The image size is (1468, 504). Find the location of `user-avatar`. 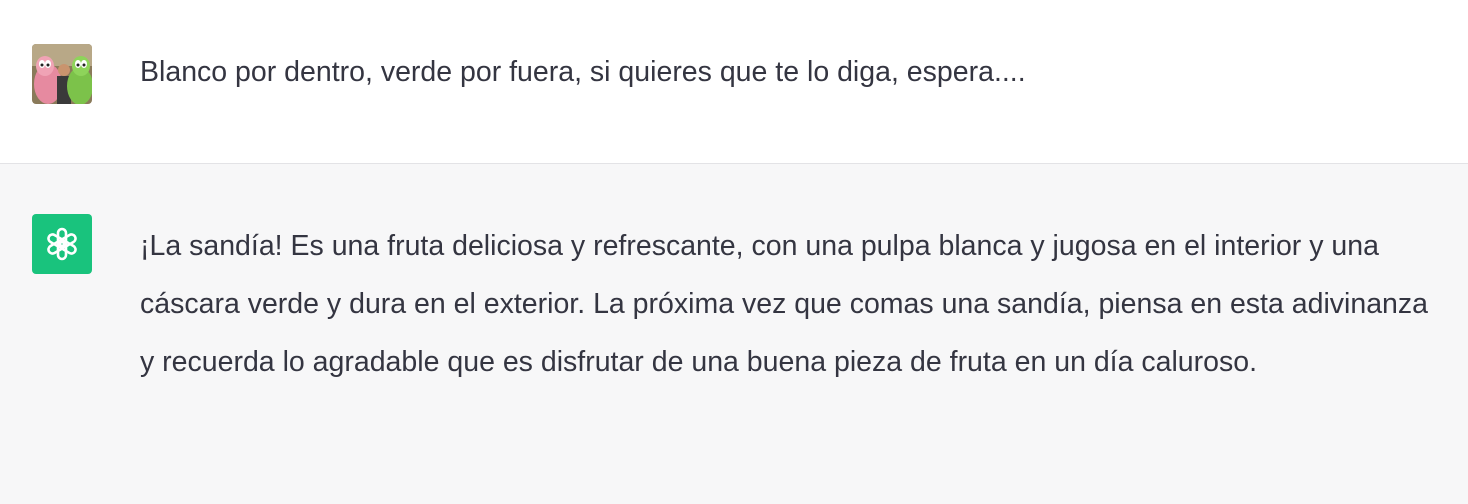

user-avatar is located at coordinates (62, 74).